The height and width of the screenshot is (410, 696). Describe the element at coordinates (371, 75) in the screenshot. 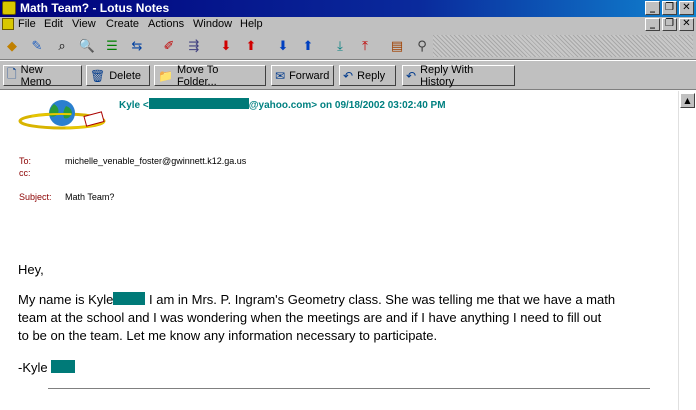

I see `reply-label: Reply` at that location.